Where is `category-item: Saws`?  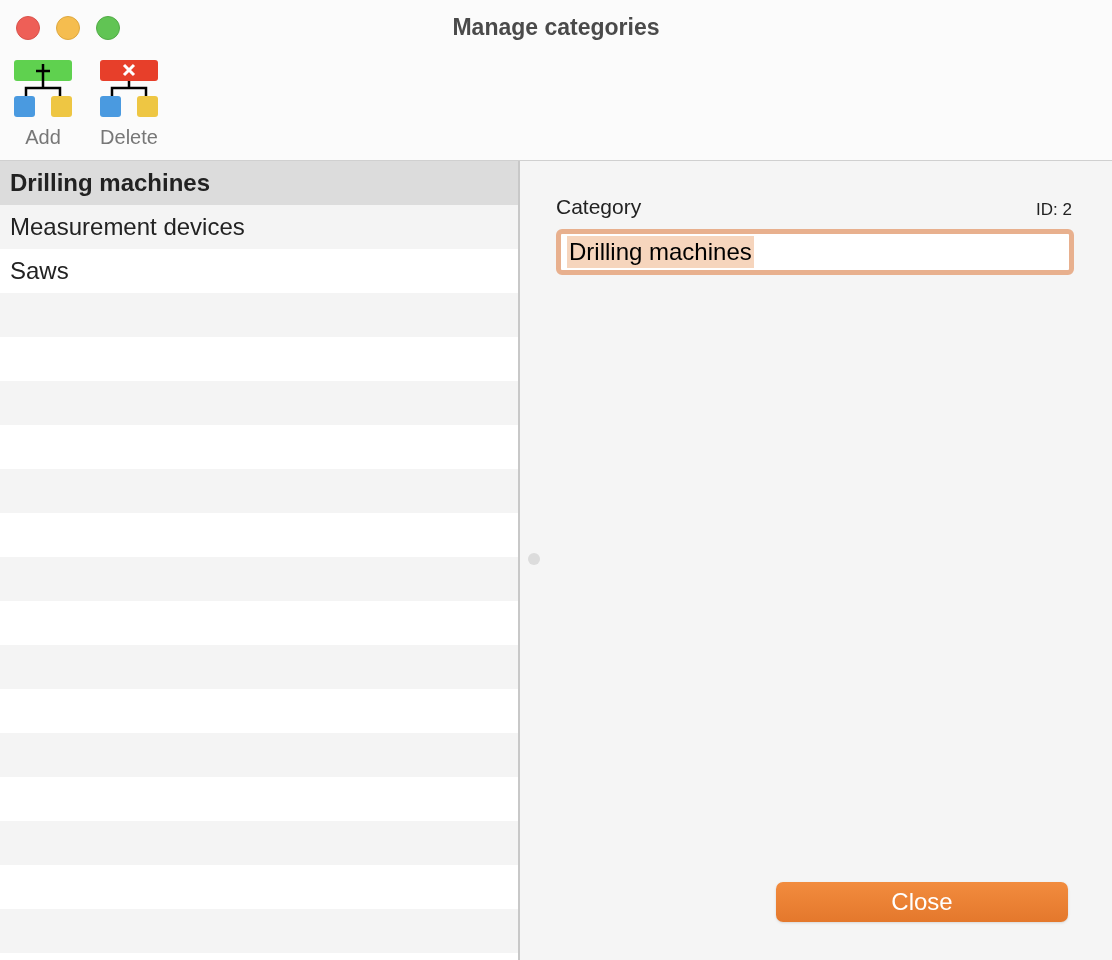
category-item: Saws is located at coordinates (259, 271).